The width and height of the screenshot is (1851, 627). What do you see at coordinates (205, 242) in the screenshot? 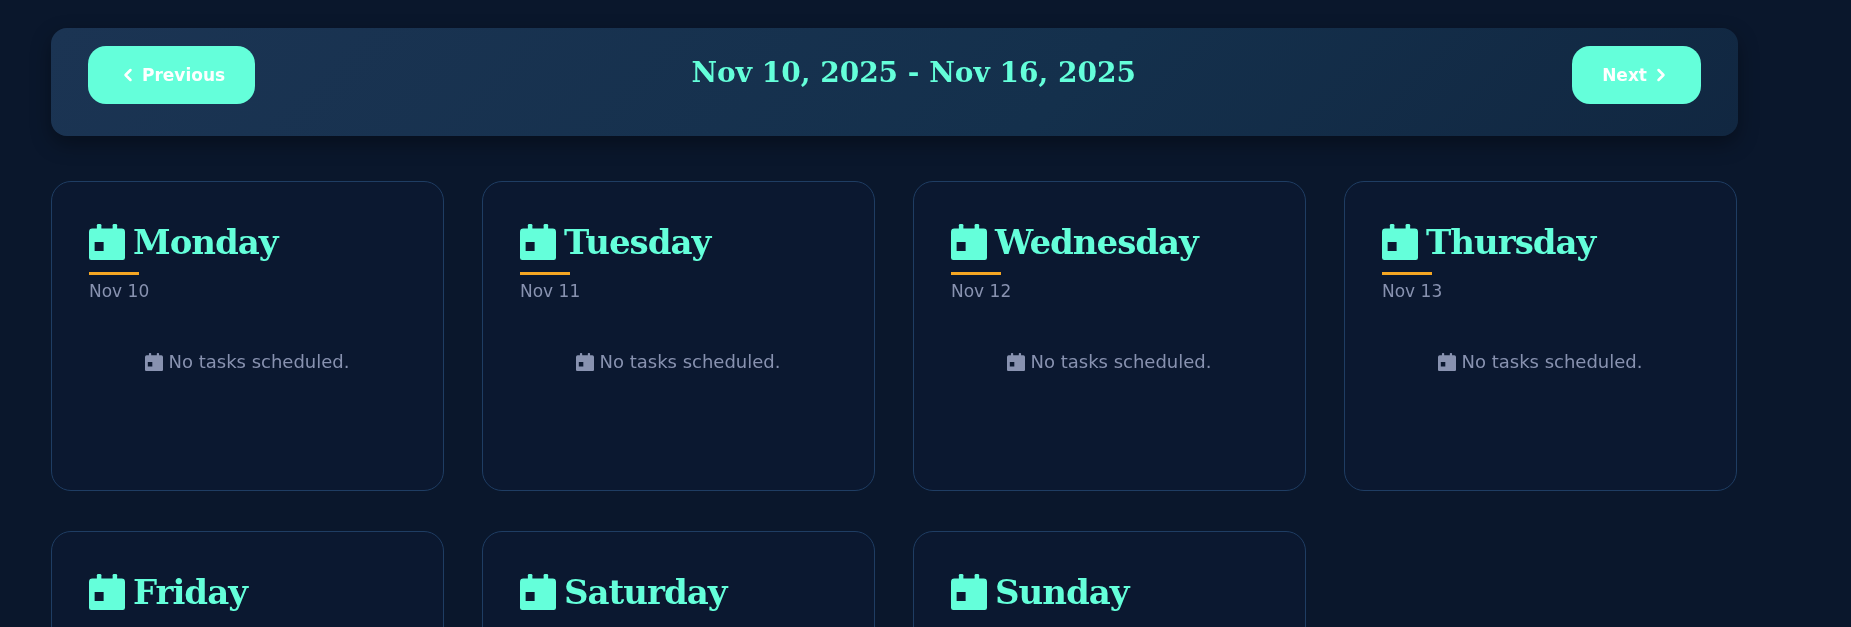
I see `day-title: Monday` at bounding box center [205, 242].